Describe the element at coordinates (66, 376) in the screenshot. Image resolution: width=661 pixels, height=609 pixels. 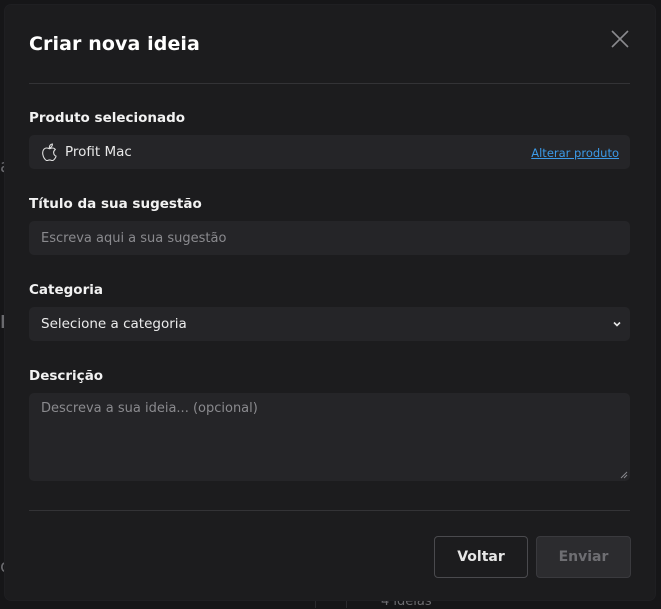
I see `description-label: Descrição` at that location.